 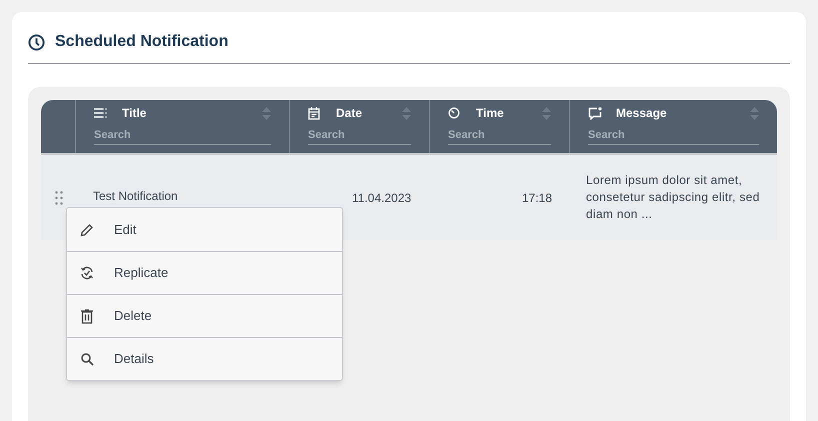 I want to click on calendar-icon, so click(x=314, y=113).